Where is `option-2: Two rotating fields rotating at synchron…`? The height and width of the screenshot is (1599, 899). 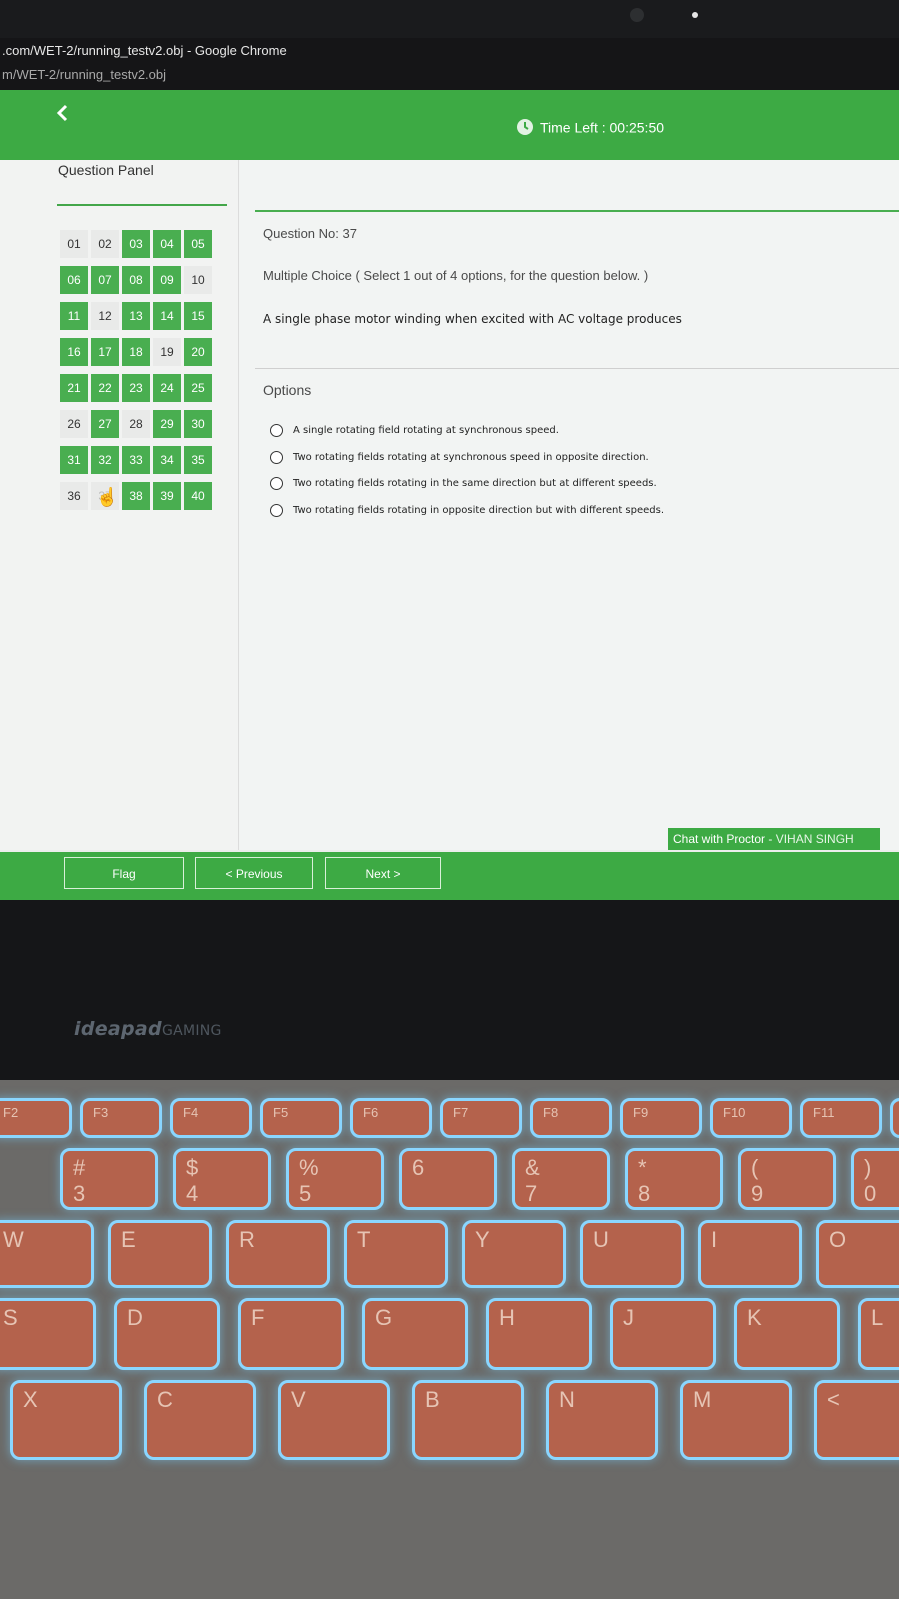 option-2: Two rotating fields rotating at synchron… is located at coordinates (459, 457).